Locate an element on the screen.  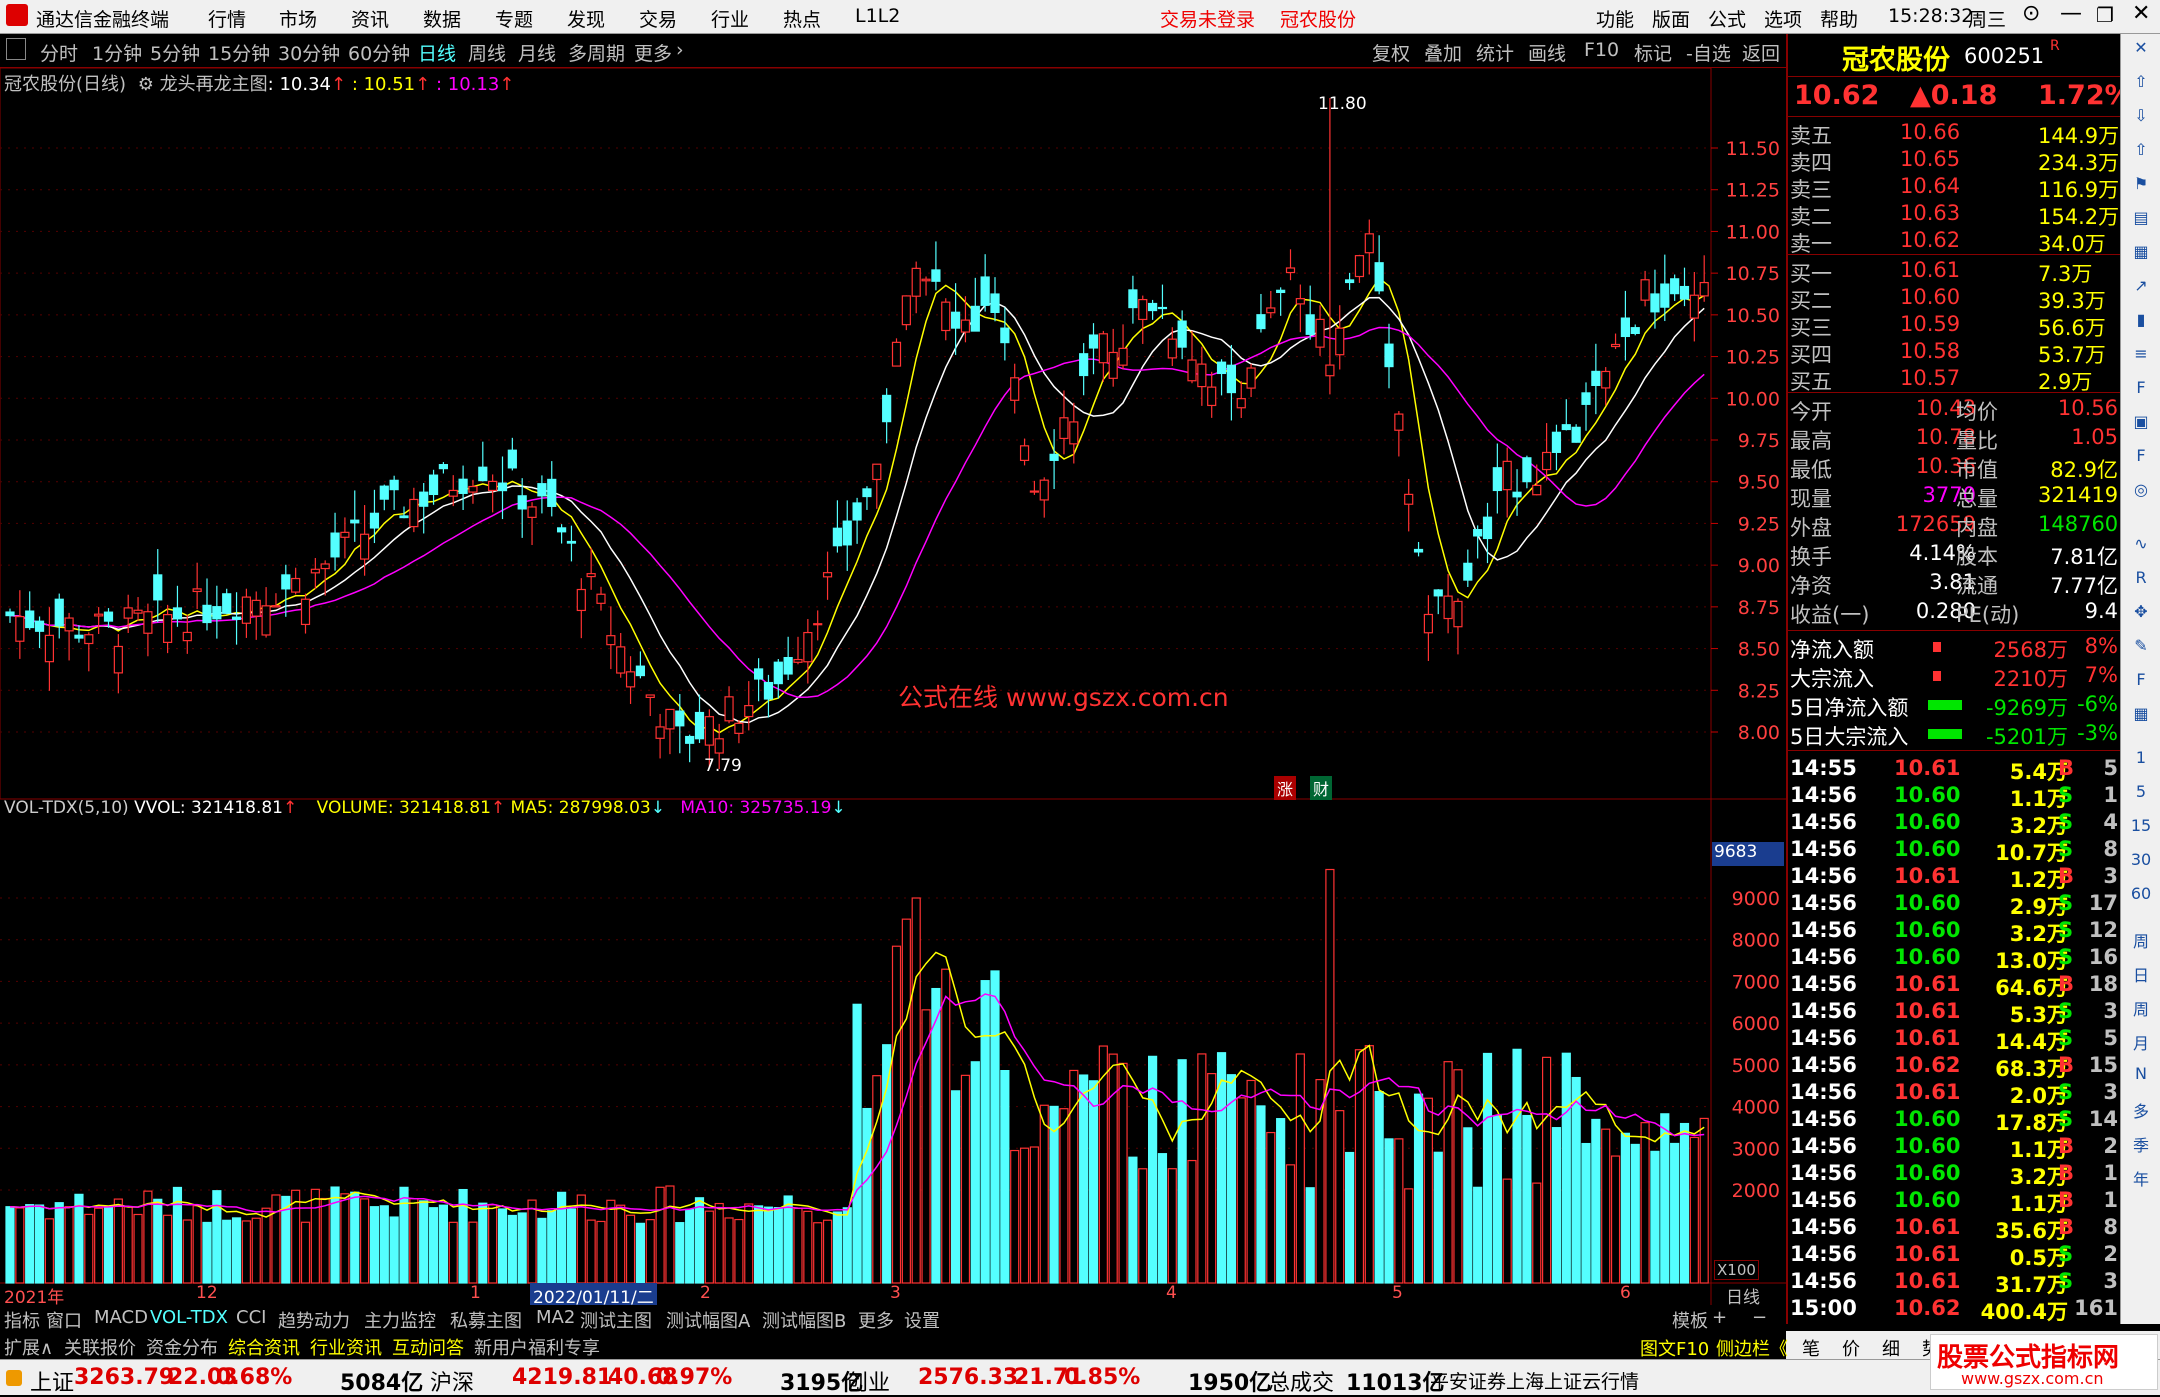
side-period-button: 5 is located at coordinates (2141, 796).